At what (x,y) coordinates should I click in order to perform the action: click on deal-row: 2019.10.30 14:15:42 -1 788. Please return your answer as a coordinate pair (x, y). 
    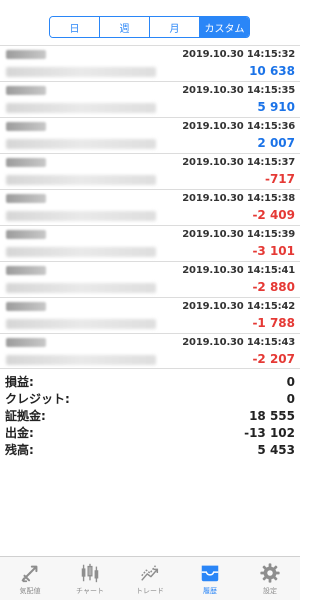
    Looking at the image, I should click on (150, 315).